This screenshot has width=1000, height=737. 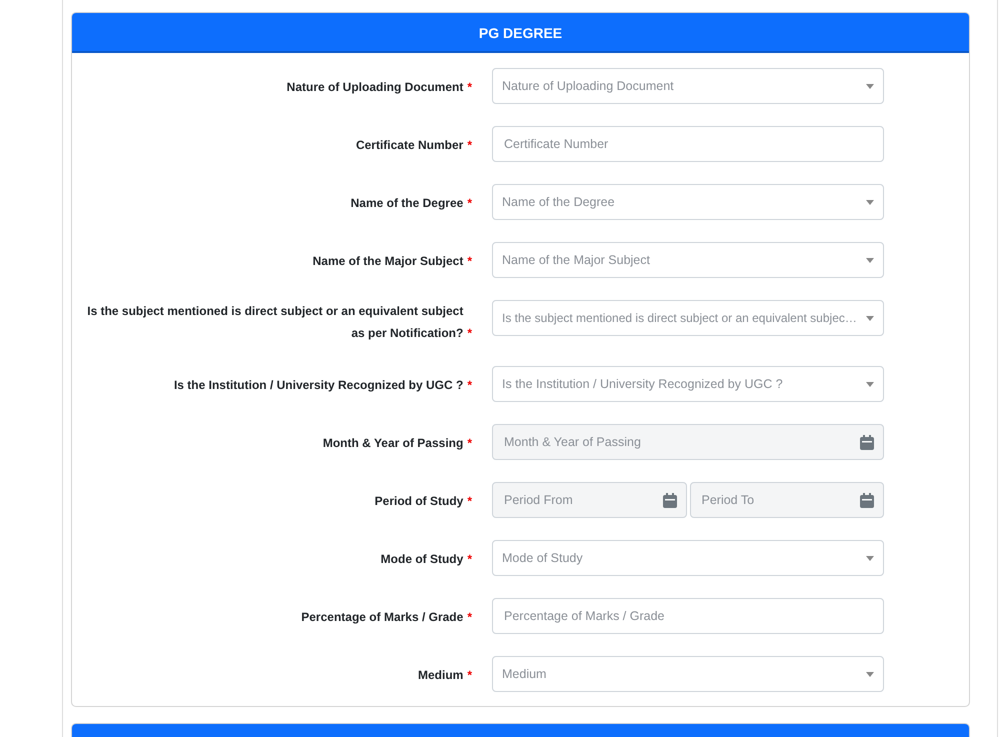 What do you see at coordinates (688, 442) in the screenshot?
I see `date-field: Month & Year of Passing` at bounding box center [688, 442].